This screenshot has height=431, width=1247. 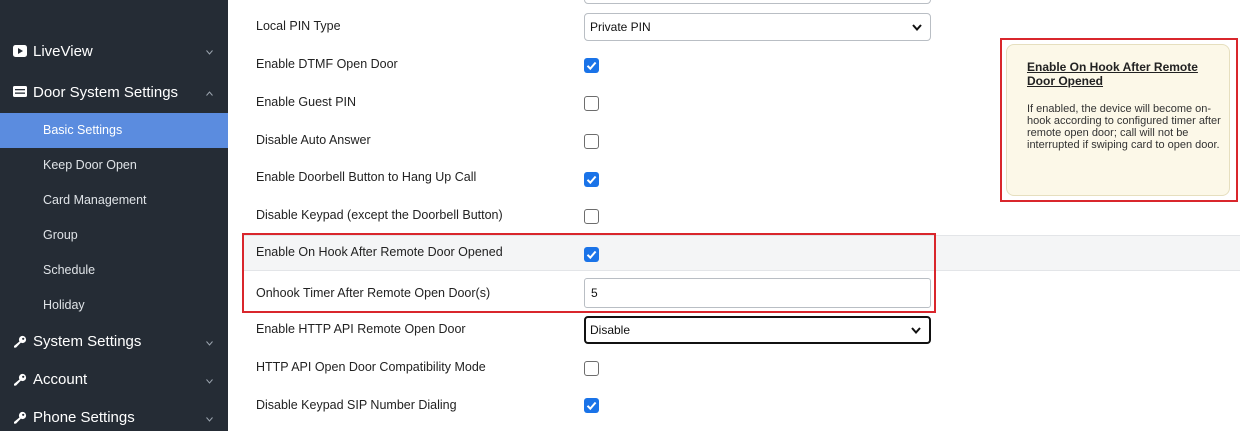 I want to click on select-value: Disable, so click(x=610, y=330).